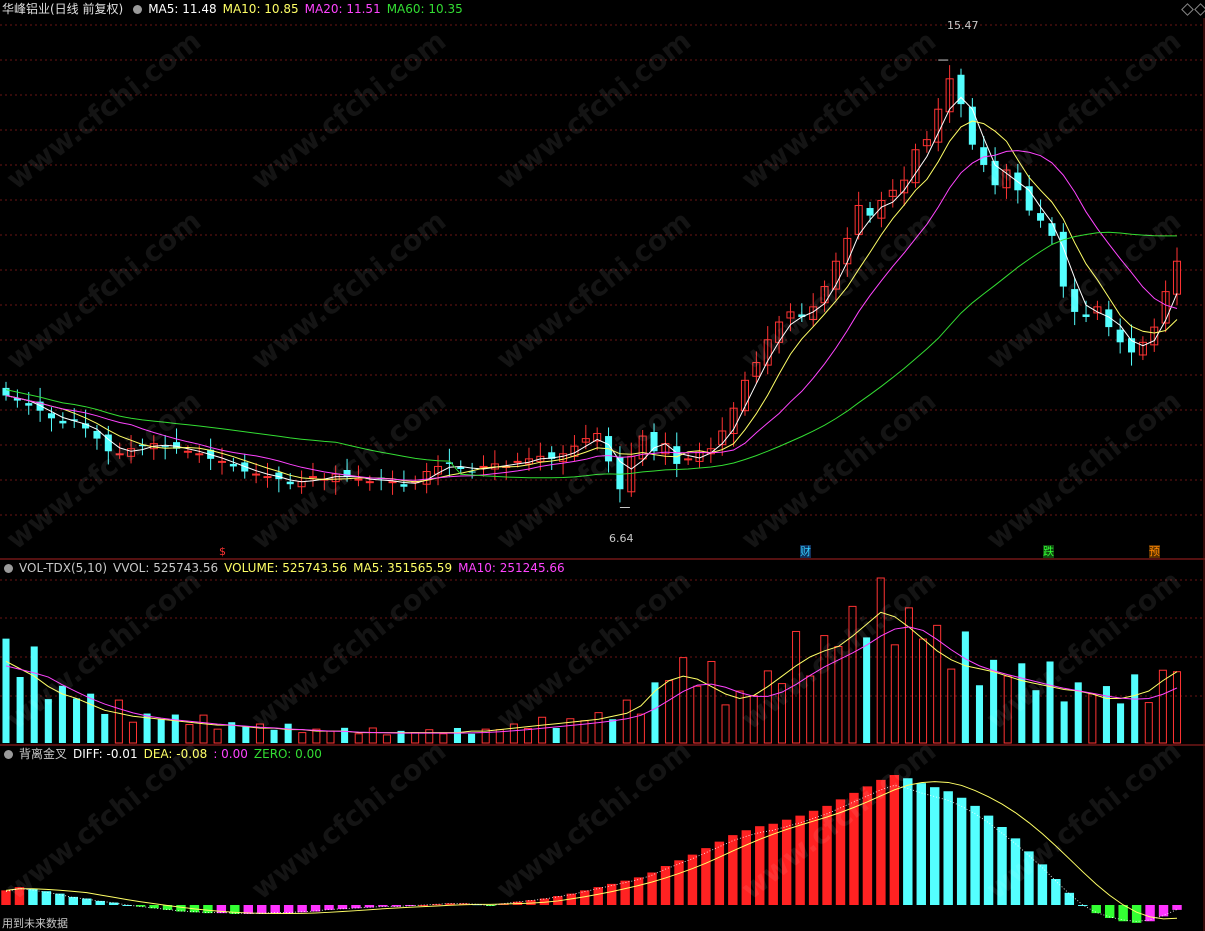  I want to click on vol-ma5-label: MA5: 351565.59, so click(403, 568).